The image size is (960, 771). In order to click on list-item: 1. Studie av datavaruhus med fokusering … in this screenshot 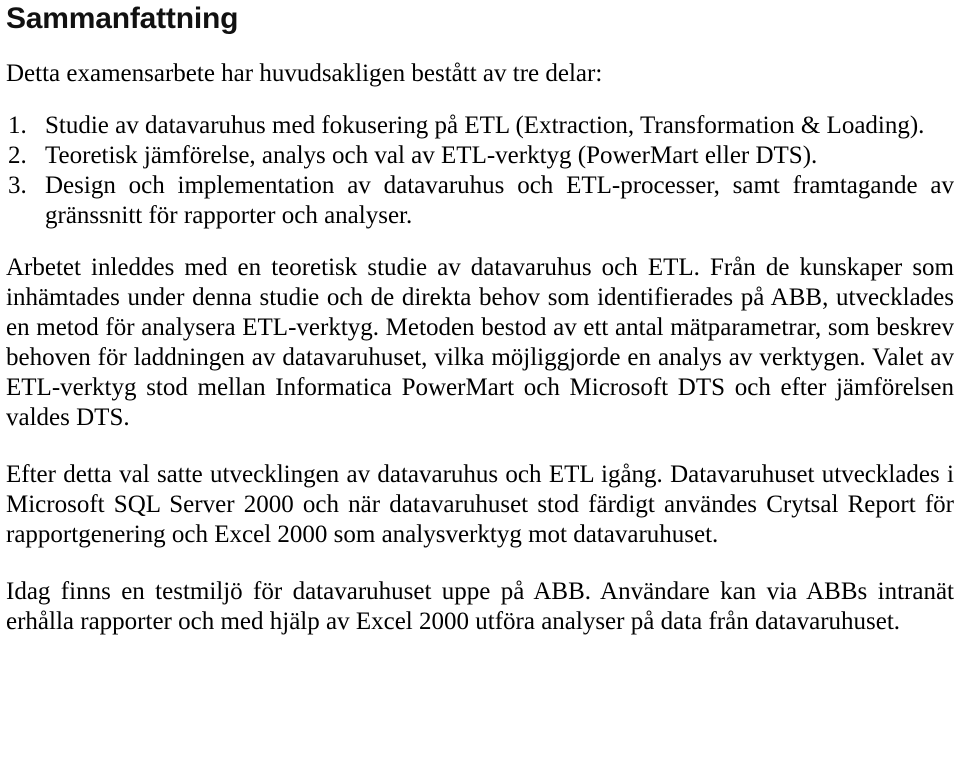, I will do `click(480, 126)`.